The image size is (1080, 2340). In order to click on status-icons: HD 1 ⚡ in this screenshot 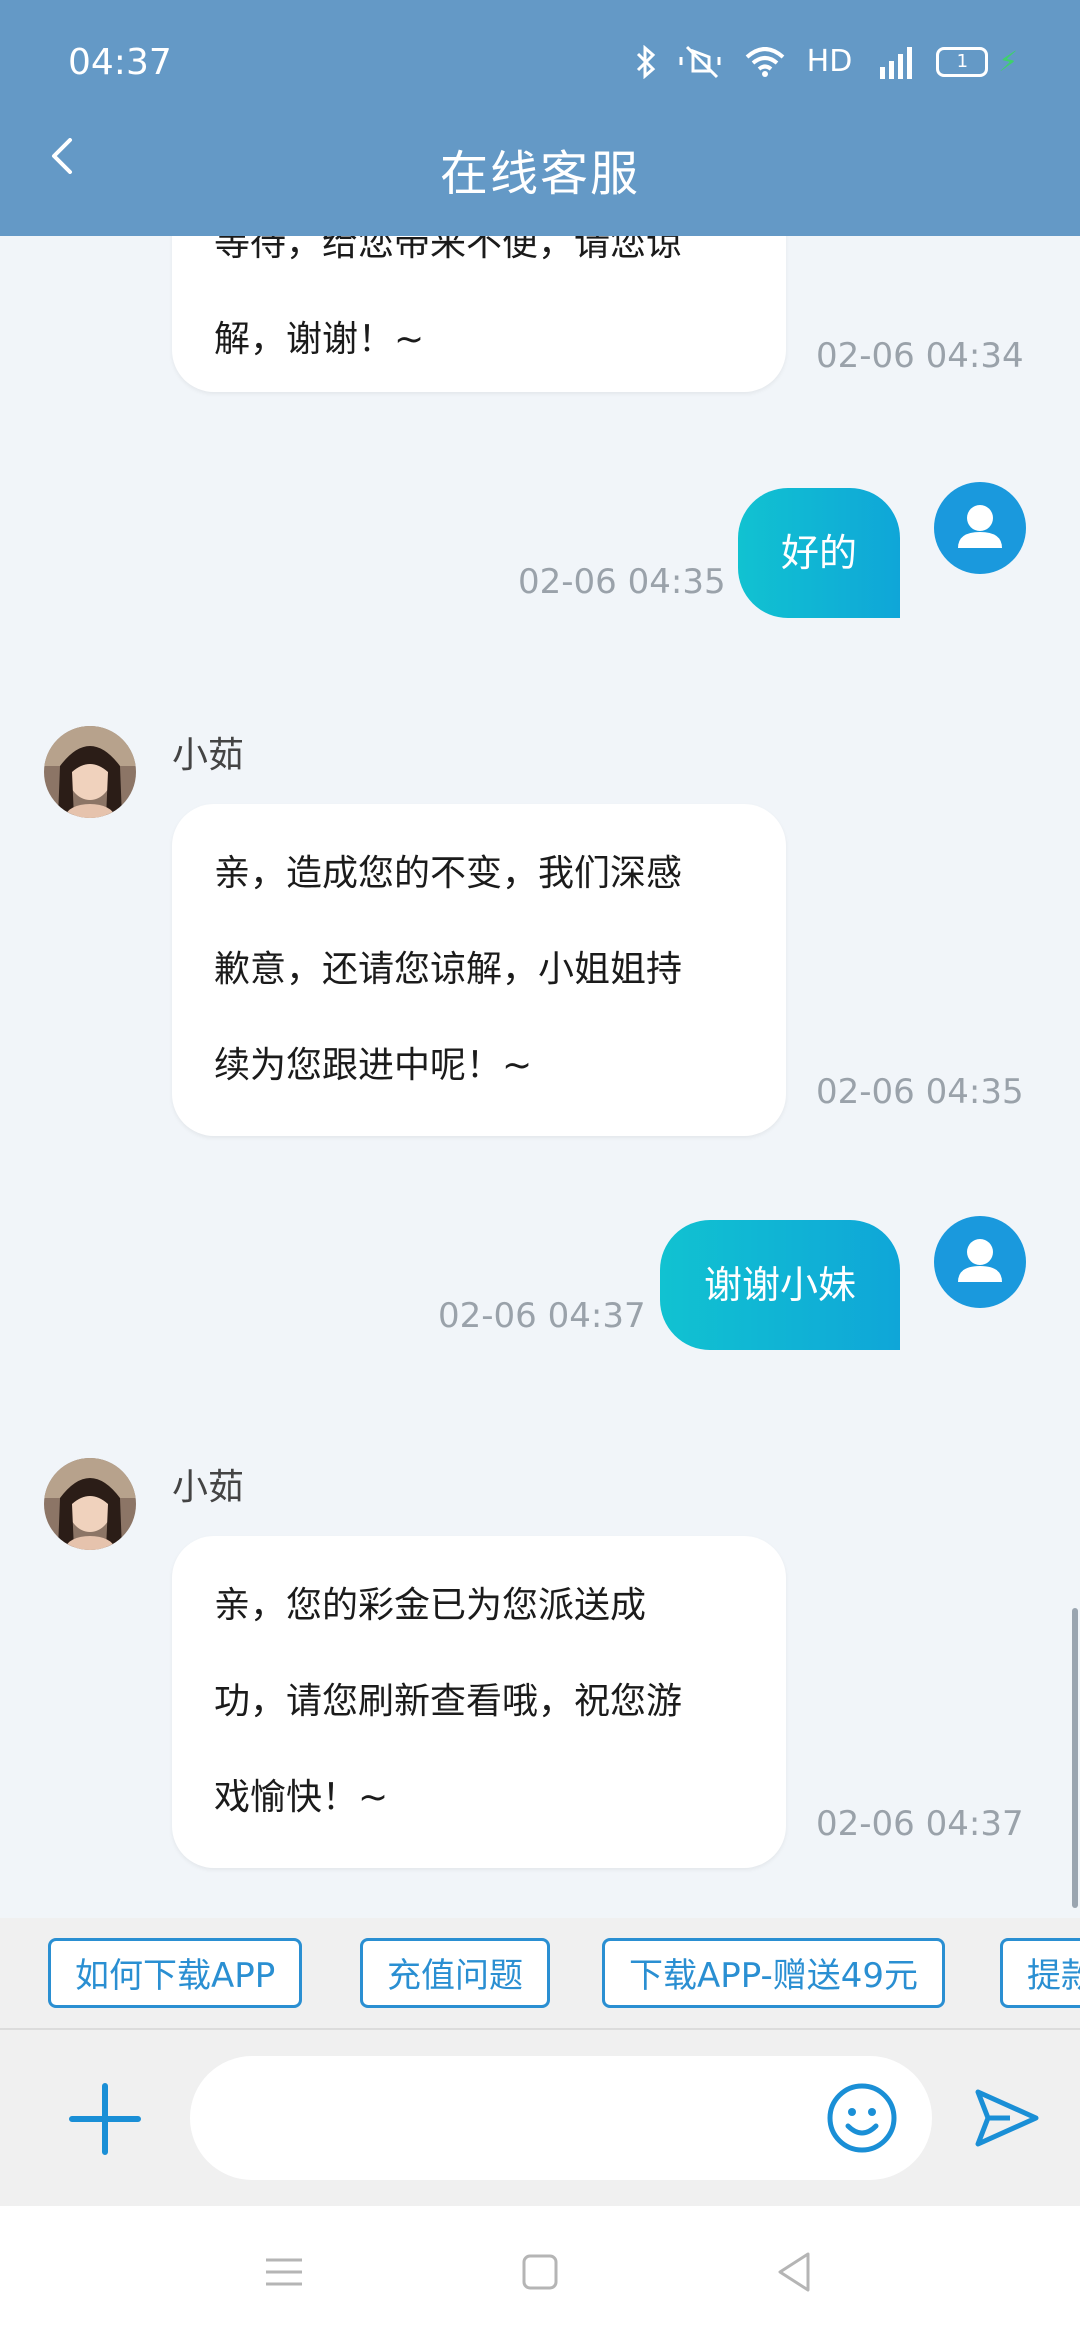, I will do `click(826, 61)`.